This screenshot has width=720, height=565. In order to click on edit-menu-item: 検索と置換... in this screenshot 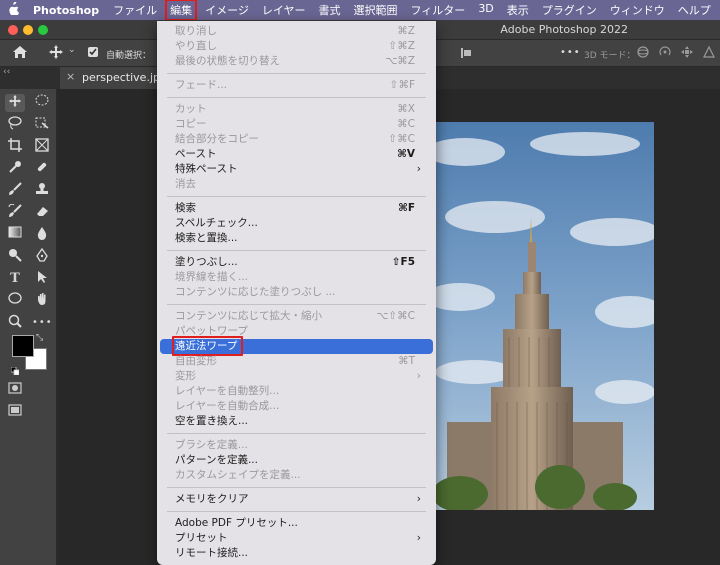, I will do `click(296, 238)`.